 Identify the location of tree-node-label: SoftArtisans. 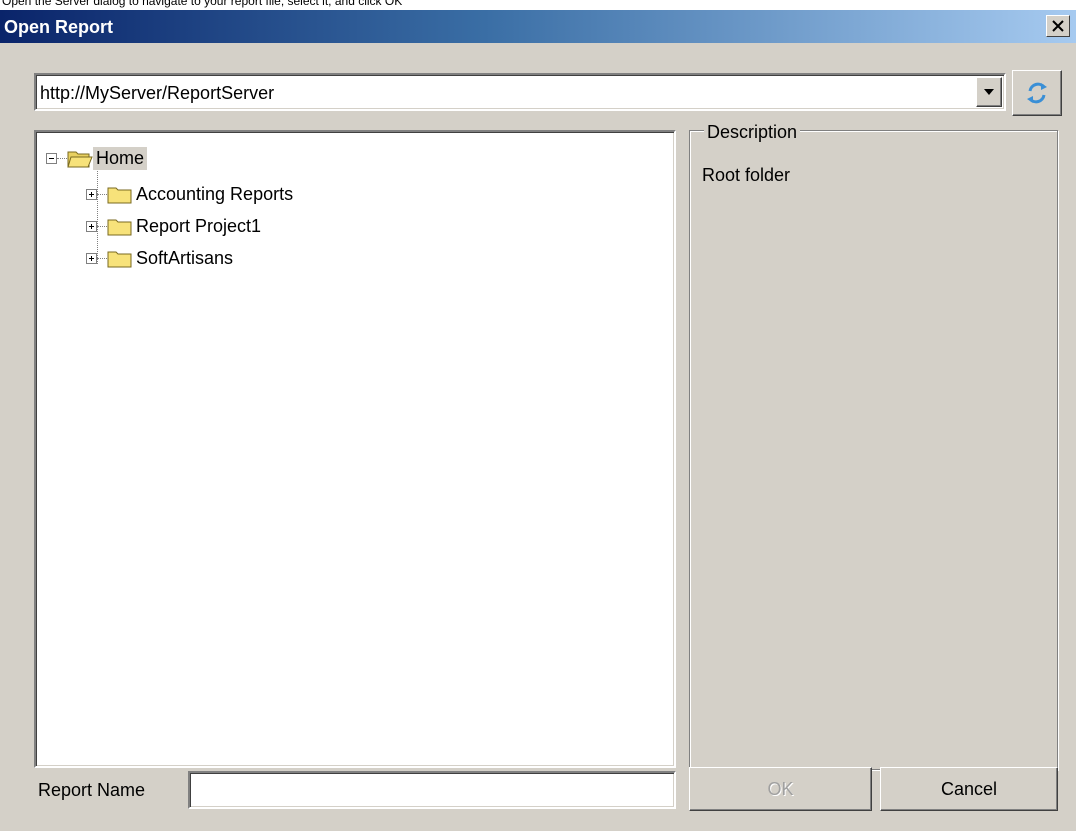
(184, 258).